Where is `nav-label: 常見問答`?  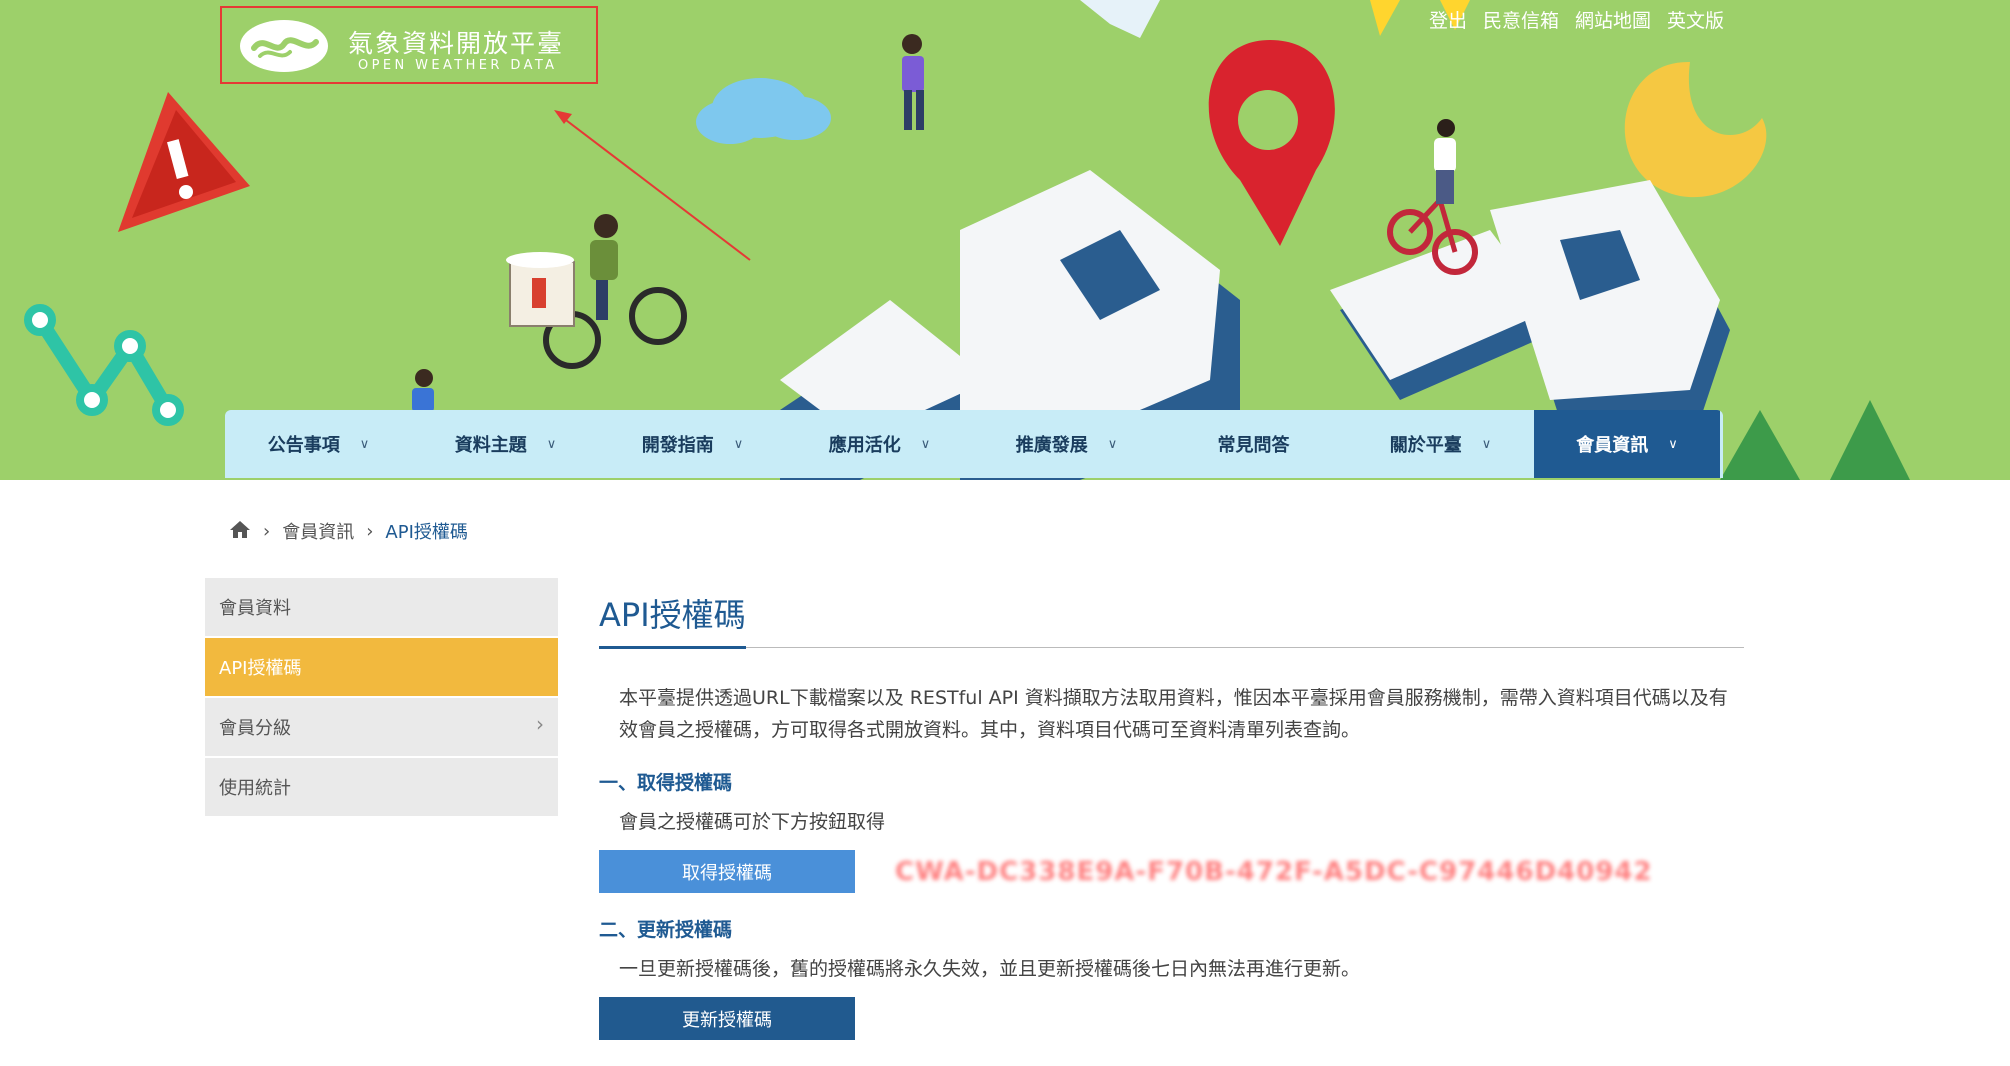 nav-label: 常見問答 is located at coordinates (1253, 445).